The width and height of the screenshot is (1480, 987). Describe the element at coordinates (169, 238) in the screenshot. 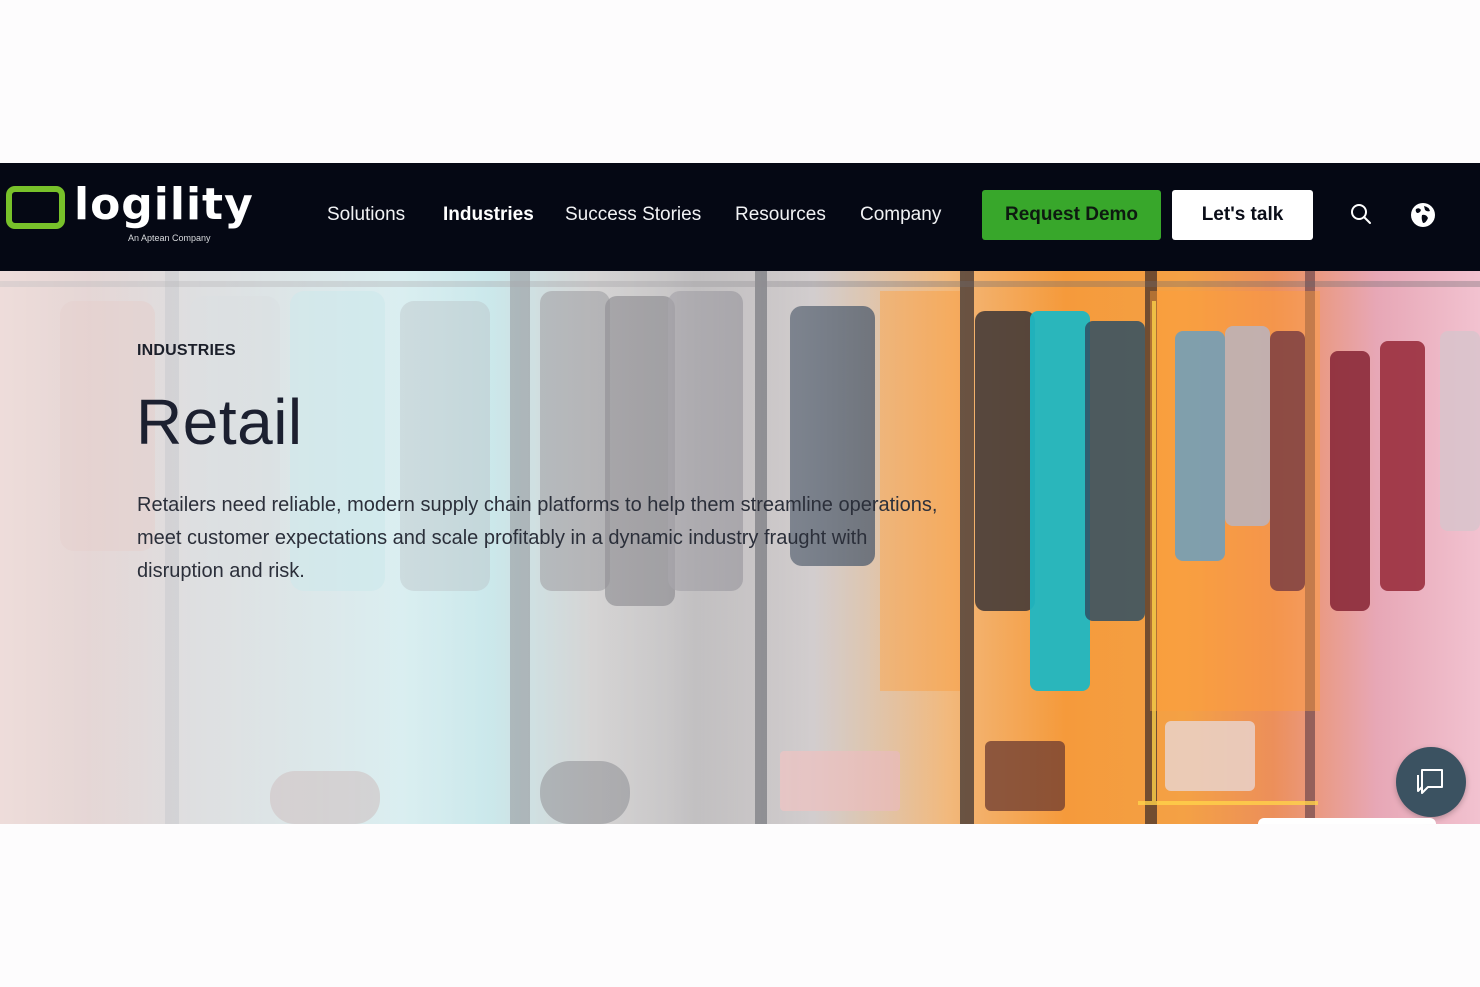

I see `logo-tagline: An Aptean Company` at that location.